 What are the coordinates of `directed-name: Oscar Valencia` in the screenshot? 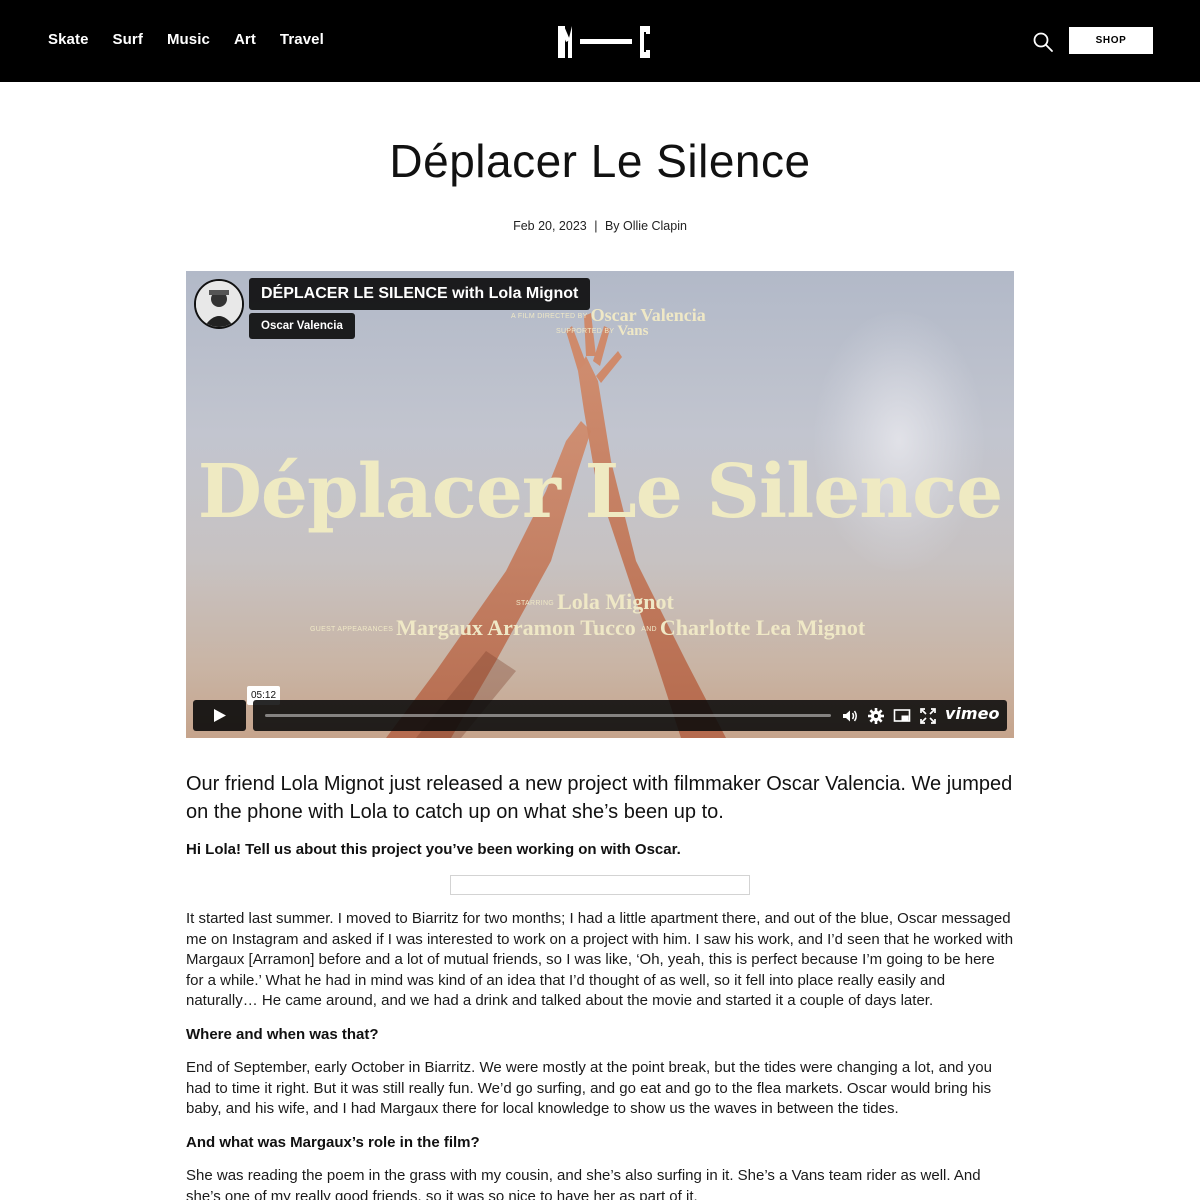 It's located at (648, 315).